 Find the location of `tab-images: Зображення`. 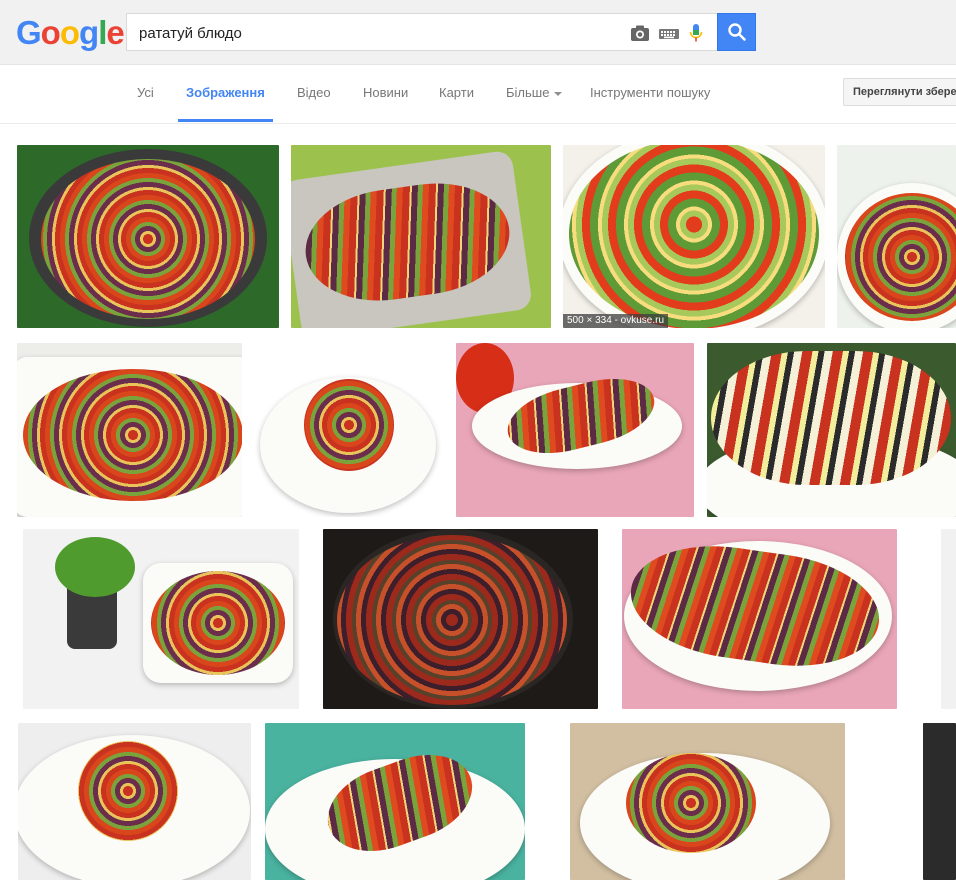

tab-images: Зображення is located at coordinates (225, 92).